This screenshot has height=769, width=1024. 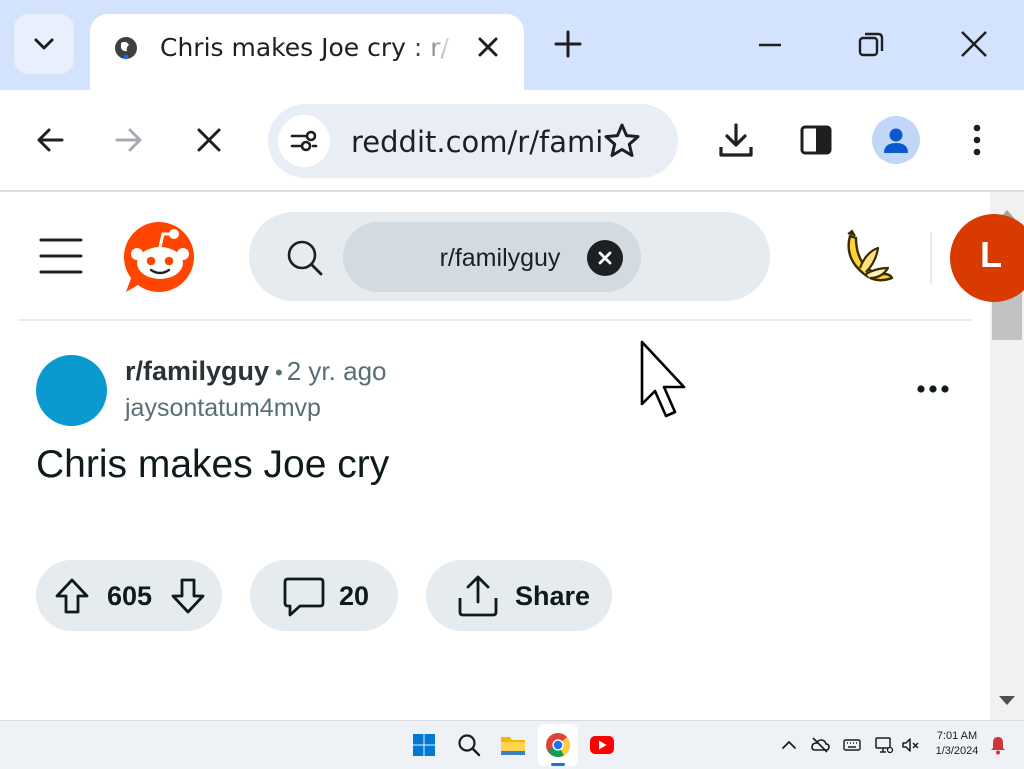 I want to click on browser-tab: Chris makes Joe cry : r/familyguy, so click(x=307, y=54).